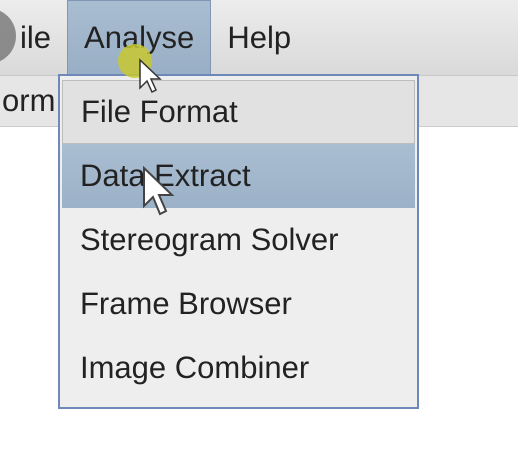 The width and height of the screenshot is (518, 458). What do you see at coordinates (259, 37) in the screenshot?
I see `menu-item: Help` at bounding box center [259, 37].